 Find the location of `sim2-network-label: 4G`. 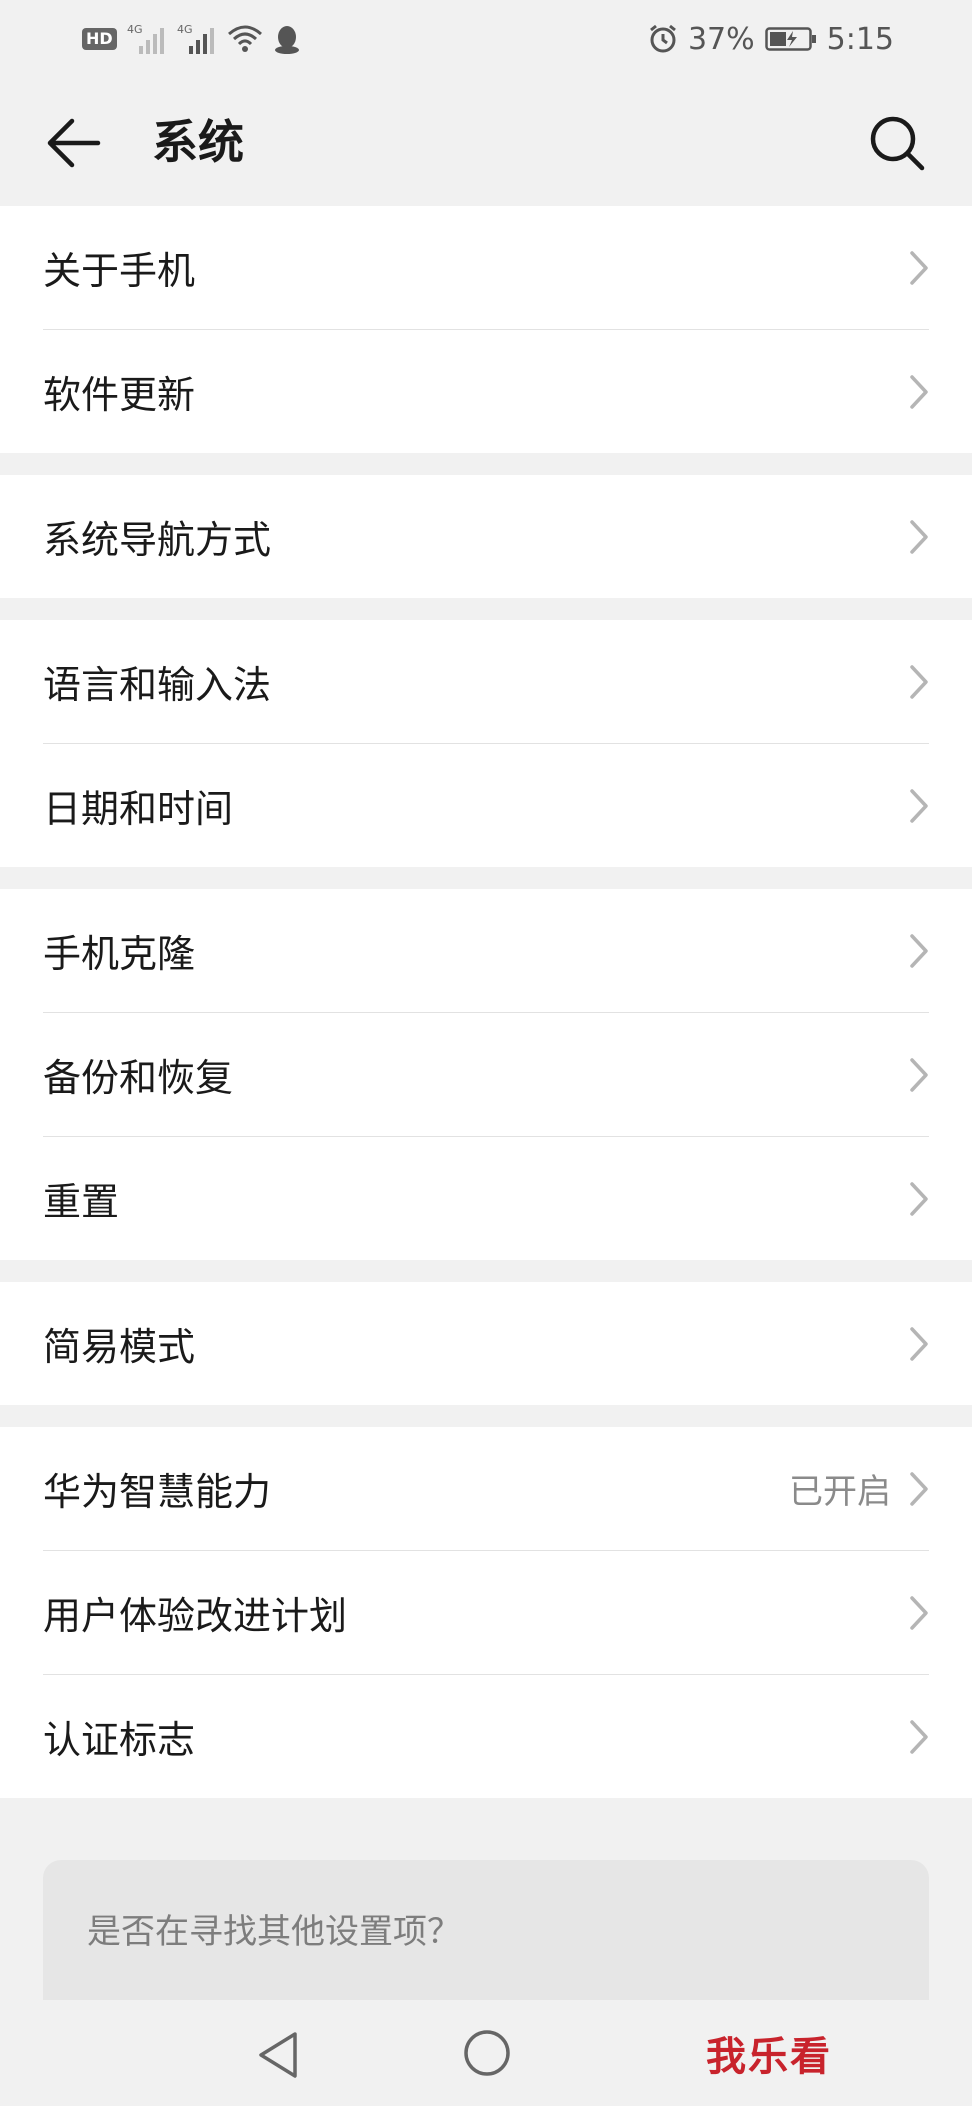

sim2-network-label: 4G is located at coordinates (185, 29).